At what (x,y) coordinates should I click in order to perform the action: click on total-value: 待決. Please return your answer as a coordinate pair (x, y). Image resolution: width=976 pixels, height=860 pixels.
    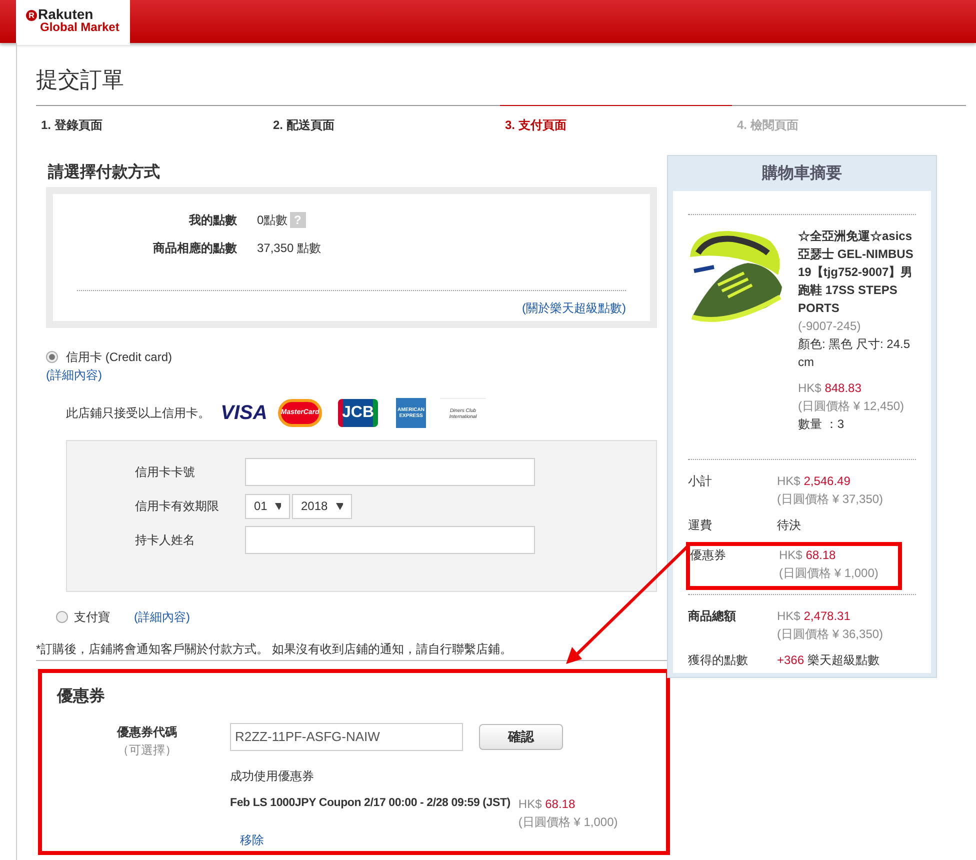
    Looking at the image, I should click on (789, 525).